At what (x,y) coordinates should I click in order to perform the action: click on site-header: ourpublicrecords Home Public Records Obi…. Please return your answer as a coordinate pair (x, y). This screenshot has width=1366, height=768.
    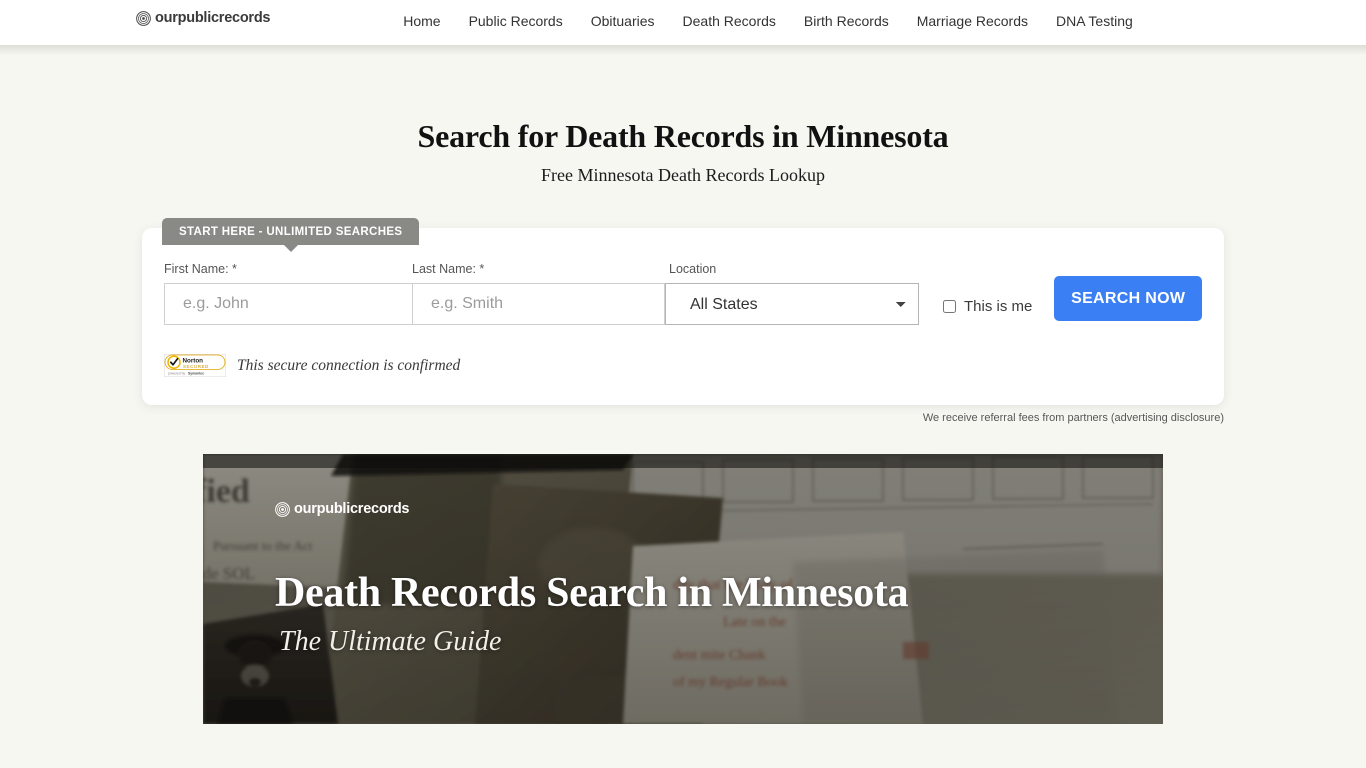
    Looking at the image, I should click on (683, 27).